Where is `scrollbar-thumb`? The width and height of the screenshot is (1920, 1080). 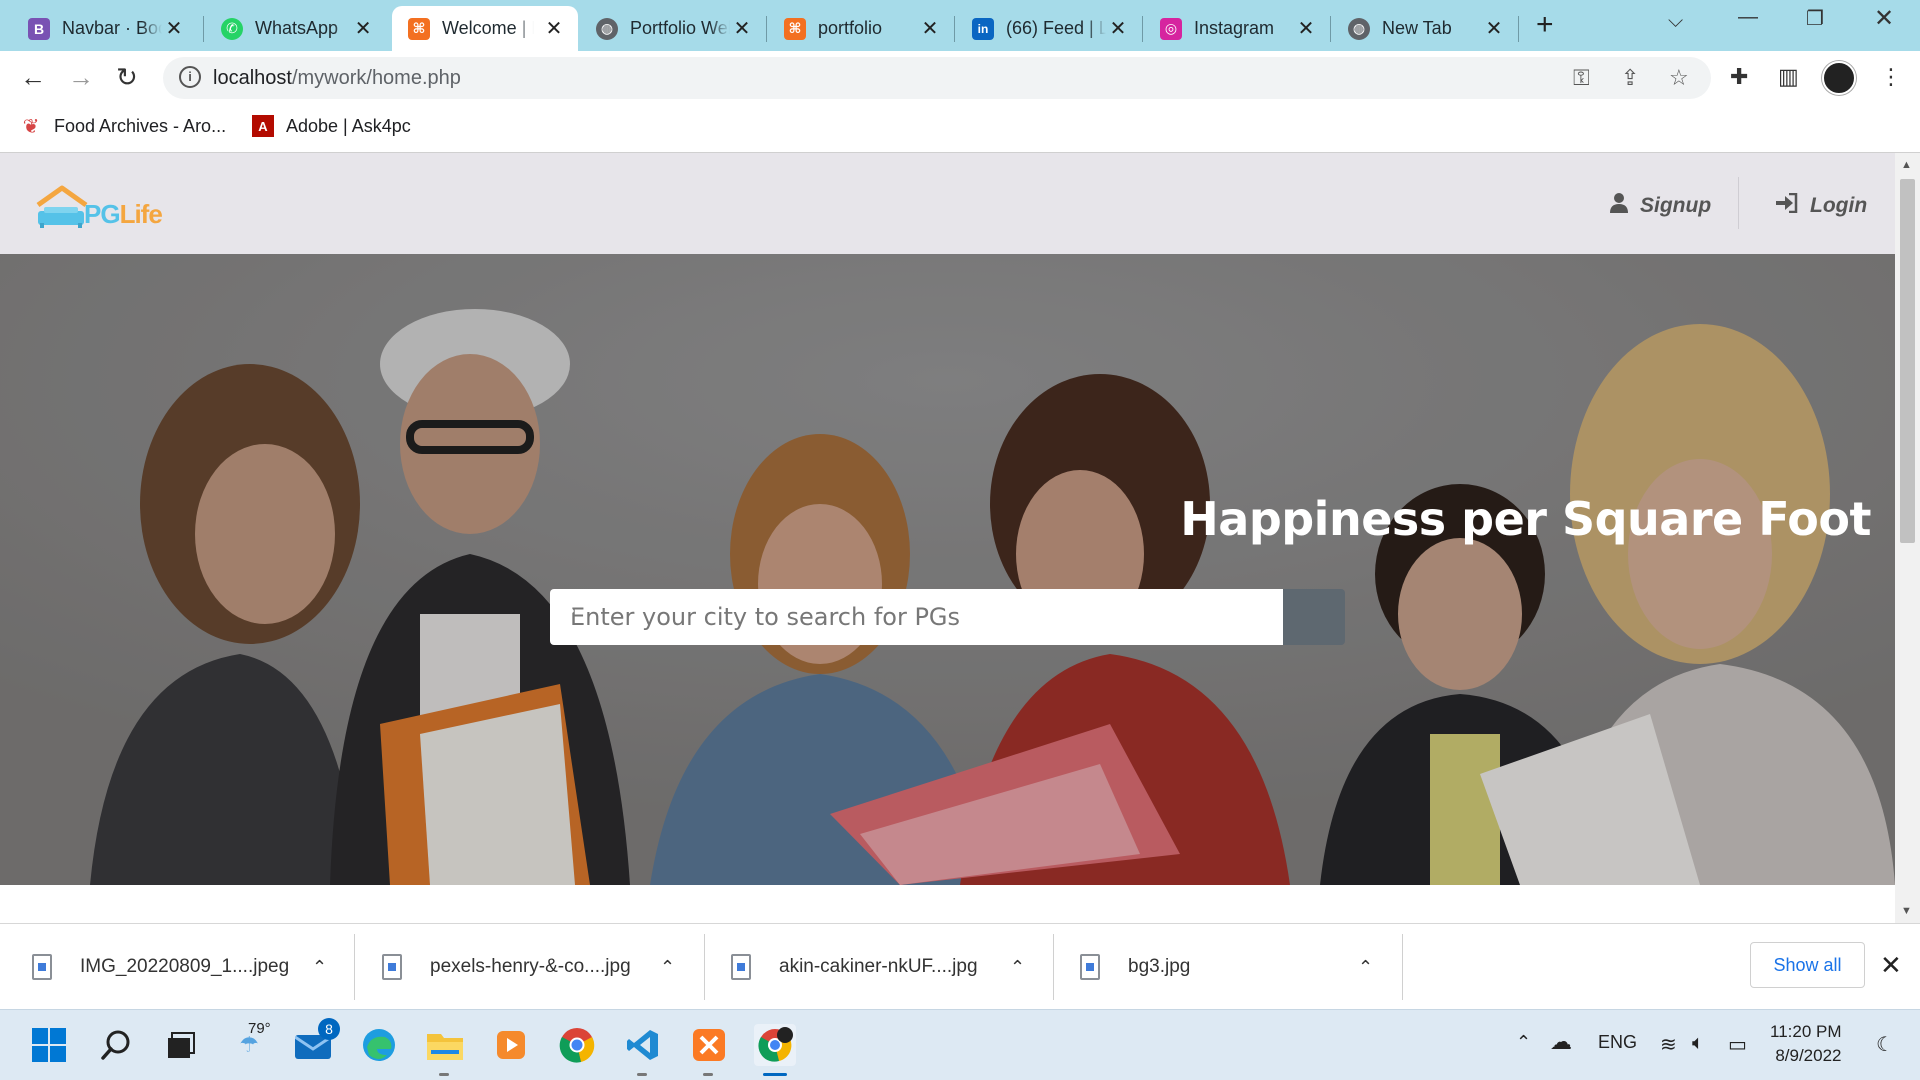 scrollbar-thumb is located at coordinates (1907, 361).